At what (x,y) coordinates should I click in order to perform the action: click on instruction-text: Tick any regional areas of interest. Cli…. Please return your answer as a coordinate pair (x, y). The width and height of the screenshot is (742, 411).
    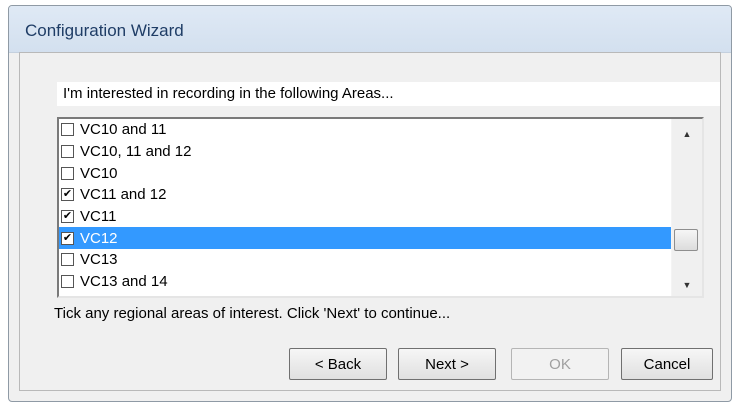
    Looking at the image, I should click on (252, 313).